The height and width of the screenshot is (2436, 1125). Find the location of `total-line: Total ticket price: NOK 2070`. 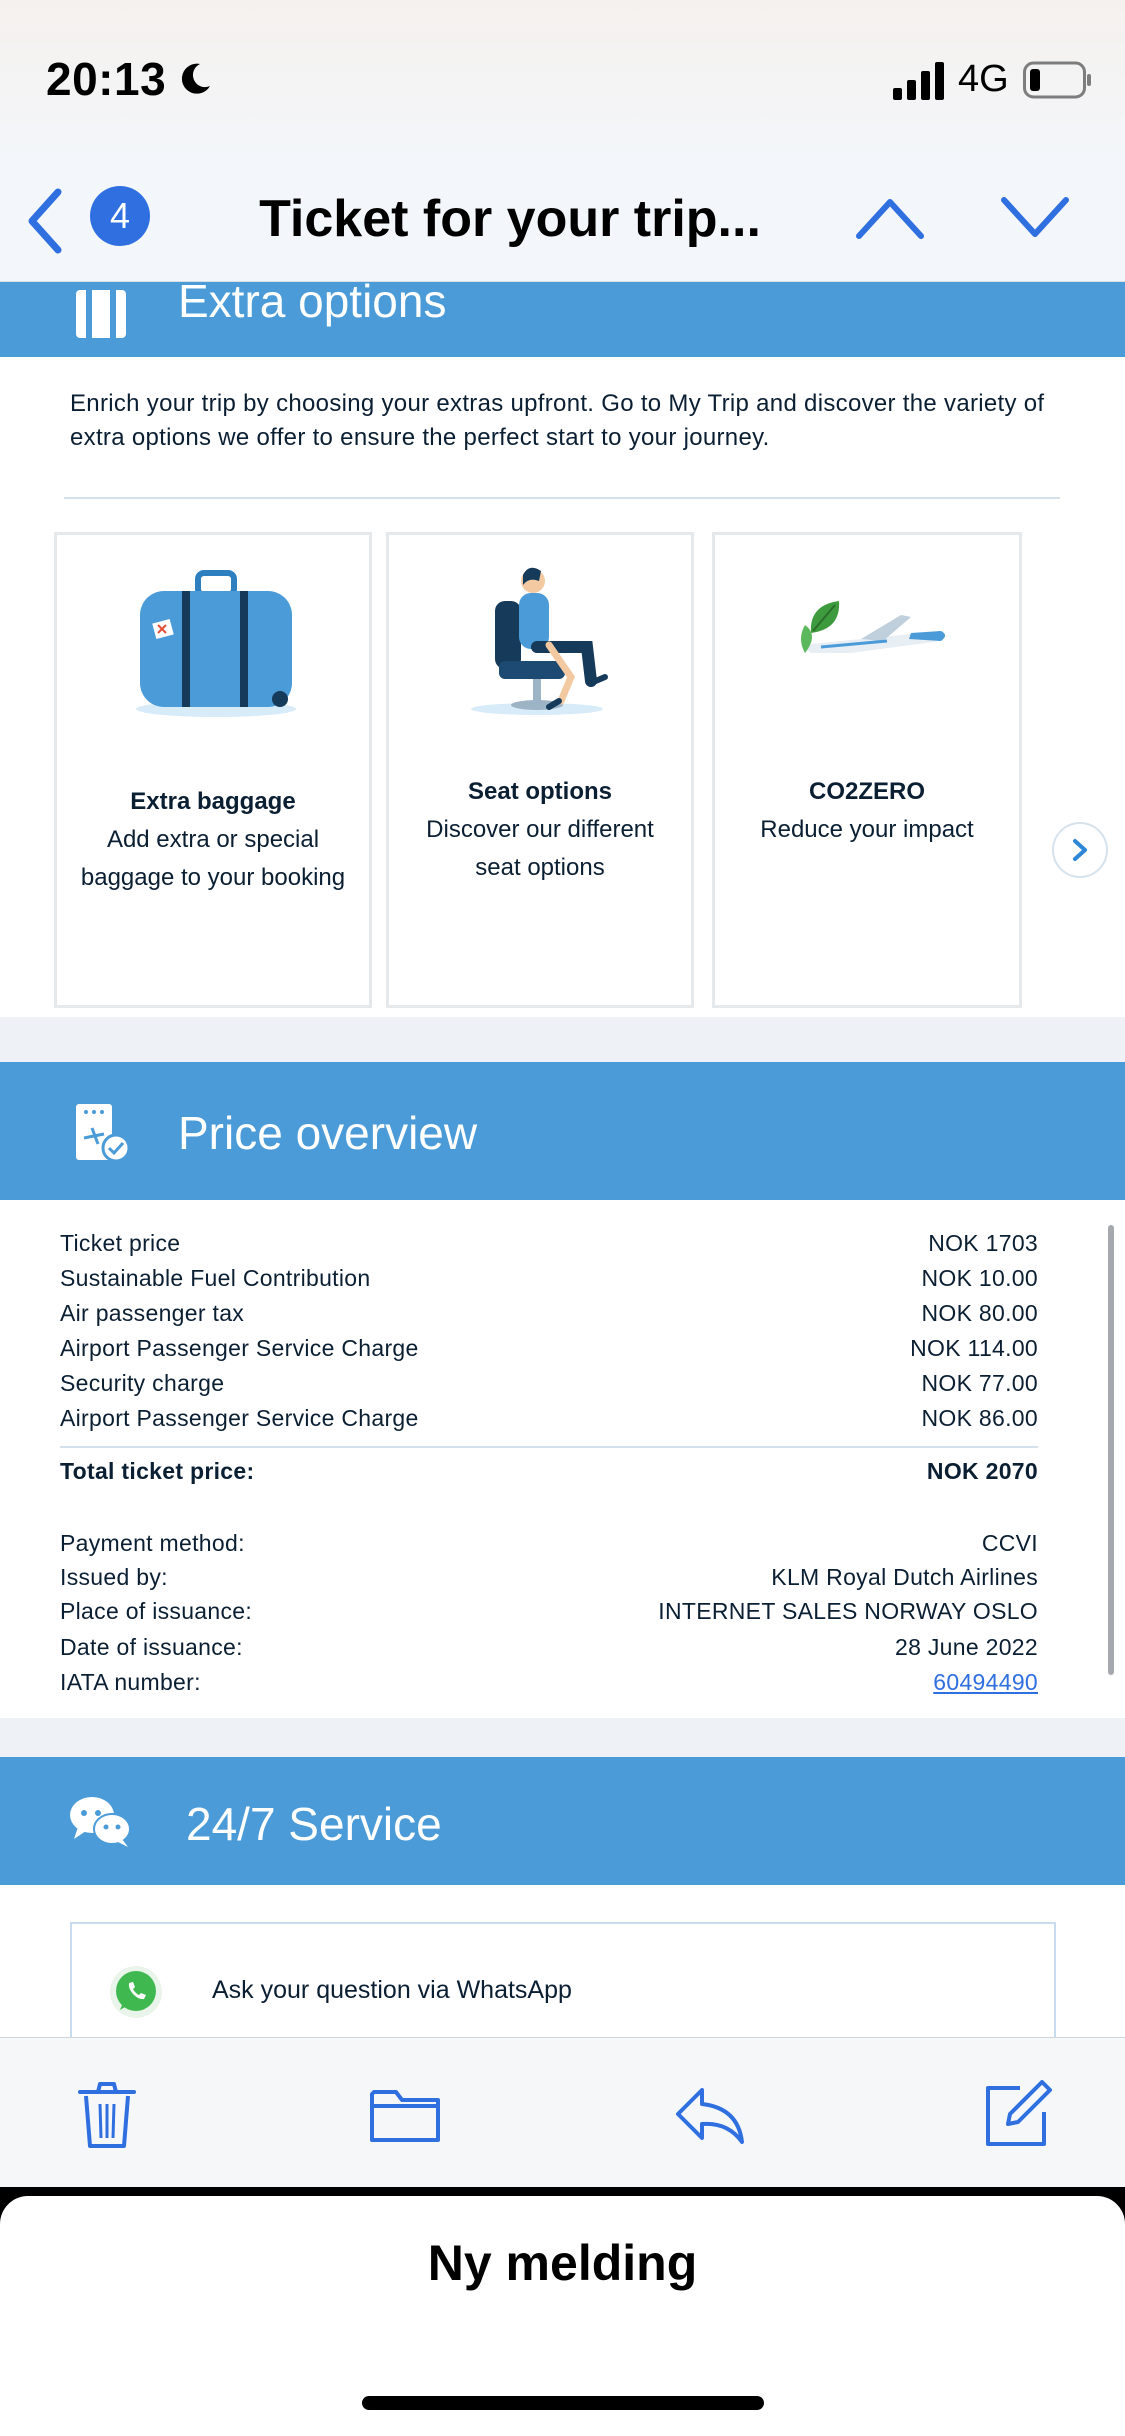

total-line: Total ticket price: NOK 2070 is located at coordinates (549, 1475).